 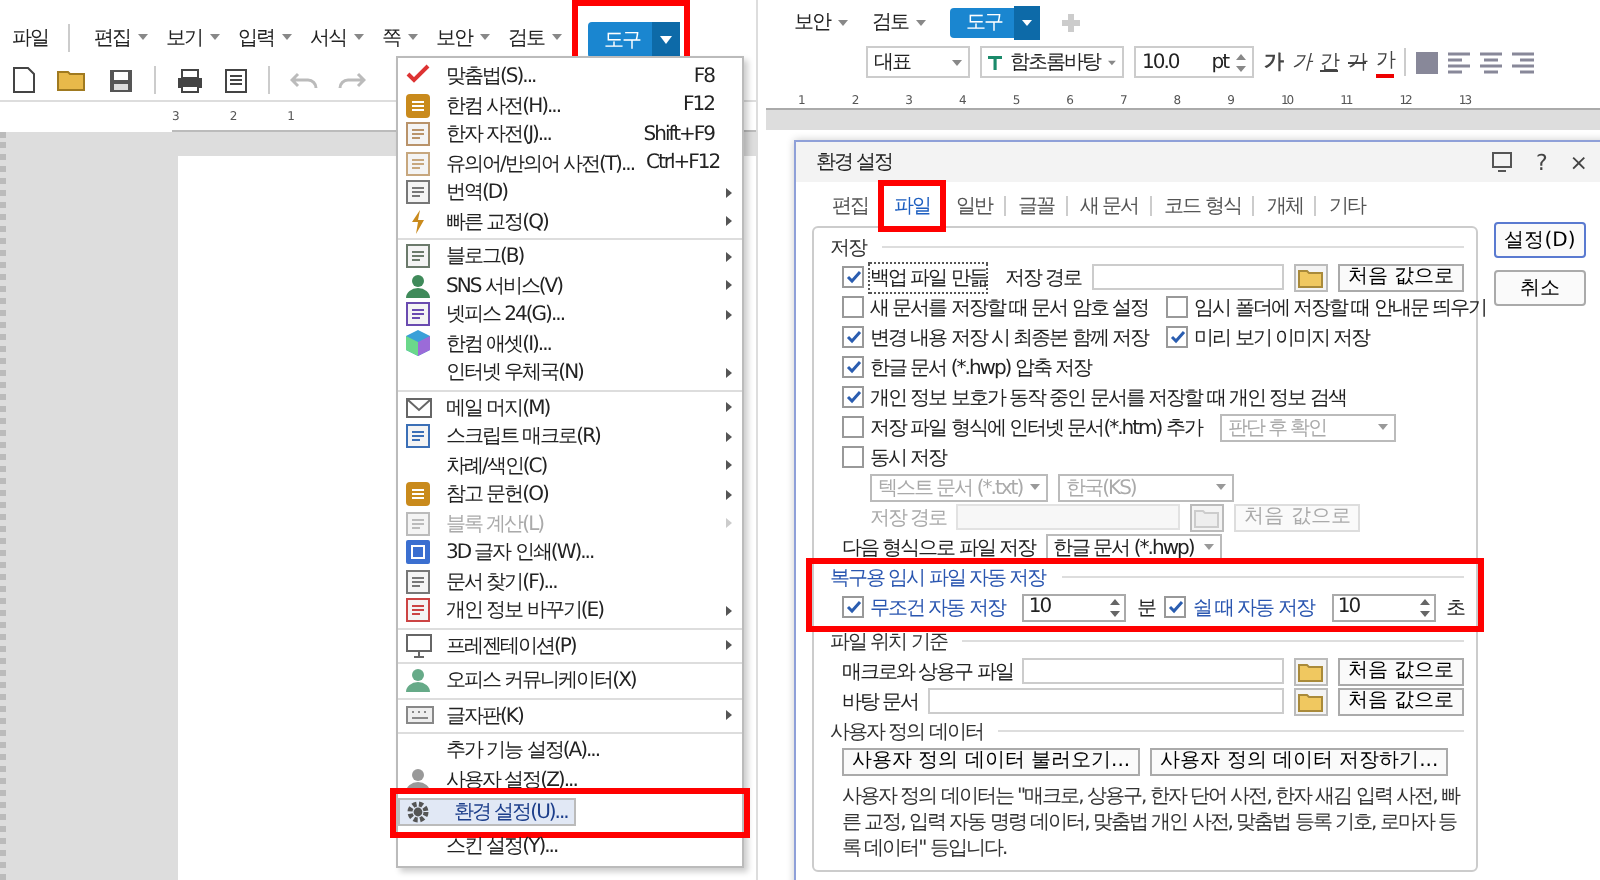 I want to click on title-bar-button: ?, so click(x=1540, y=162).